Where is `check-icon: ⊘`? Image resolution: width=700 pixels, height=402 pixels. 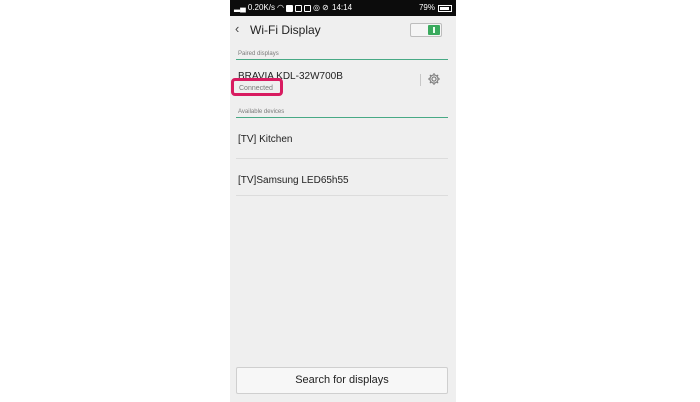 check-icon: ⊘ is located at coordinates (325, 7).